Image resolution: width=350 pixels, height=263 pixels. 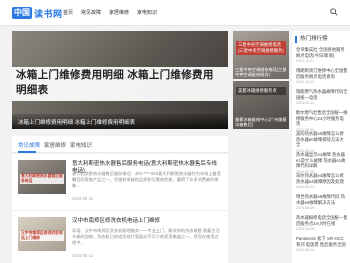 I want to click on ranking-item: 美的热水器e0故障怎么修 热水器e0故障排除方法大全 2024-06-24, so click(x=322, y=142).